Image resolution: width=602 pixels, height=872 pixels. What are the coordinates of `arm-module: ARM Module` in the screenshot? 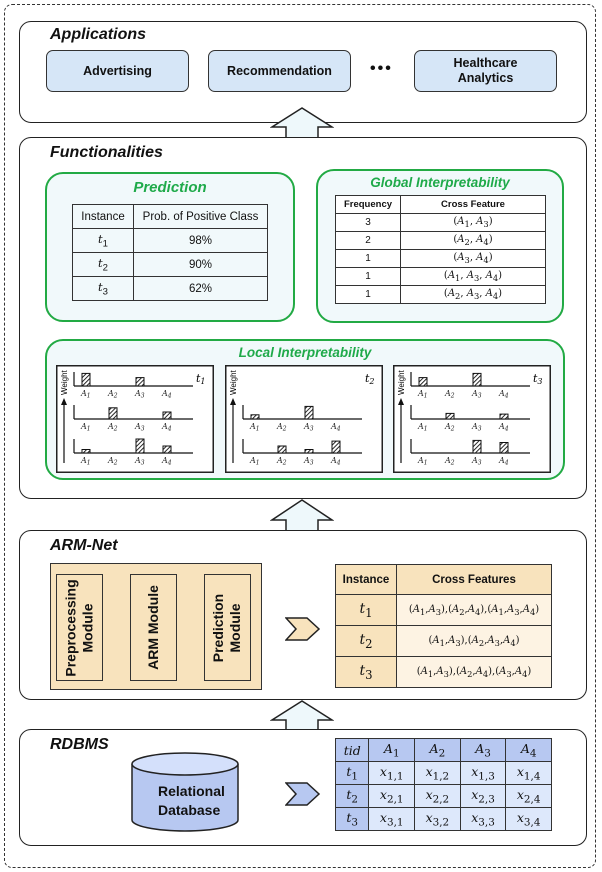 It's located at (153, 627).